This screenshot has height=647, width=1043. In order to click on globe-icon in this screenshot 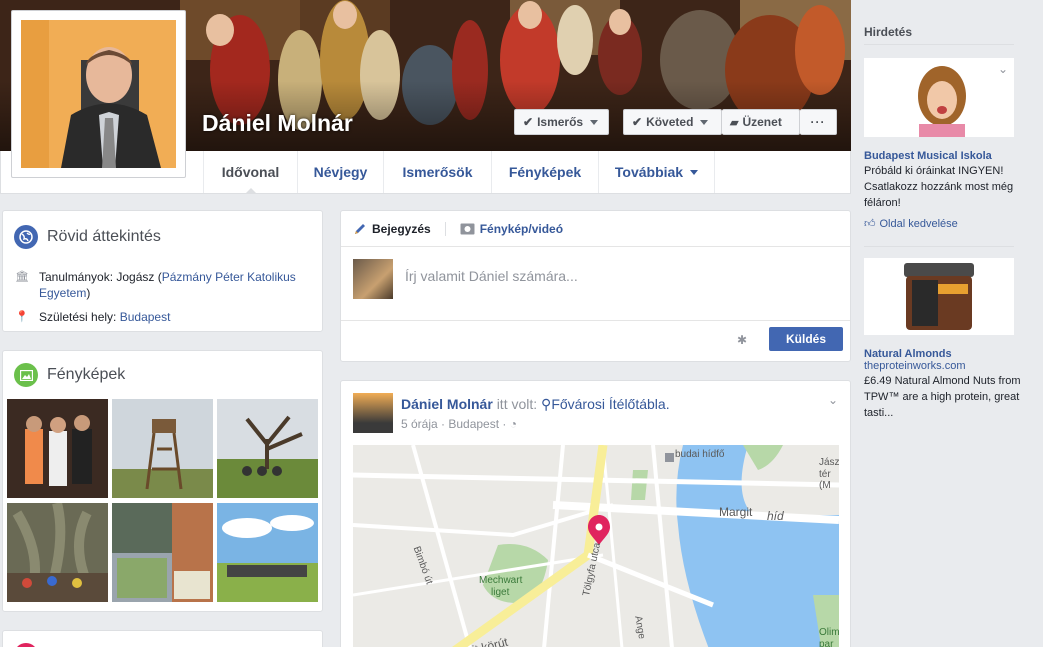, I will do `click(26, 237)`.